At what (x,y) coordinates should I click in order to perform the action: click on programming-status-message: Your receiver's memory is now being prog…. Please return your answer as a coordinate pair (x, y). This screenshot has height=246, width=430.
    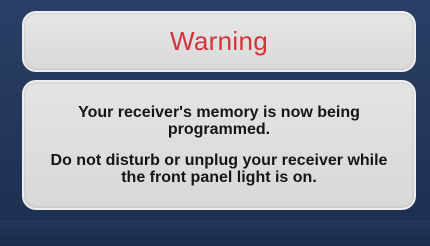
    Looking at the image, I should click on (219, 121).